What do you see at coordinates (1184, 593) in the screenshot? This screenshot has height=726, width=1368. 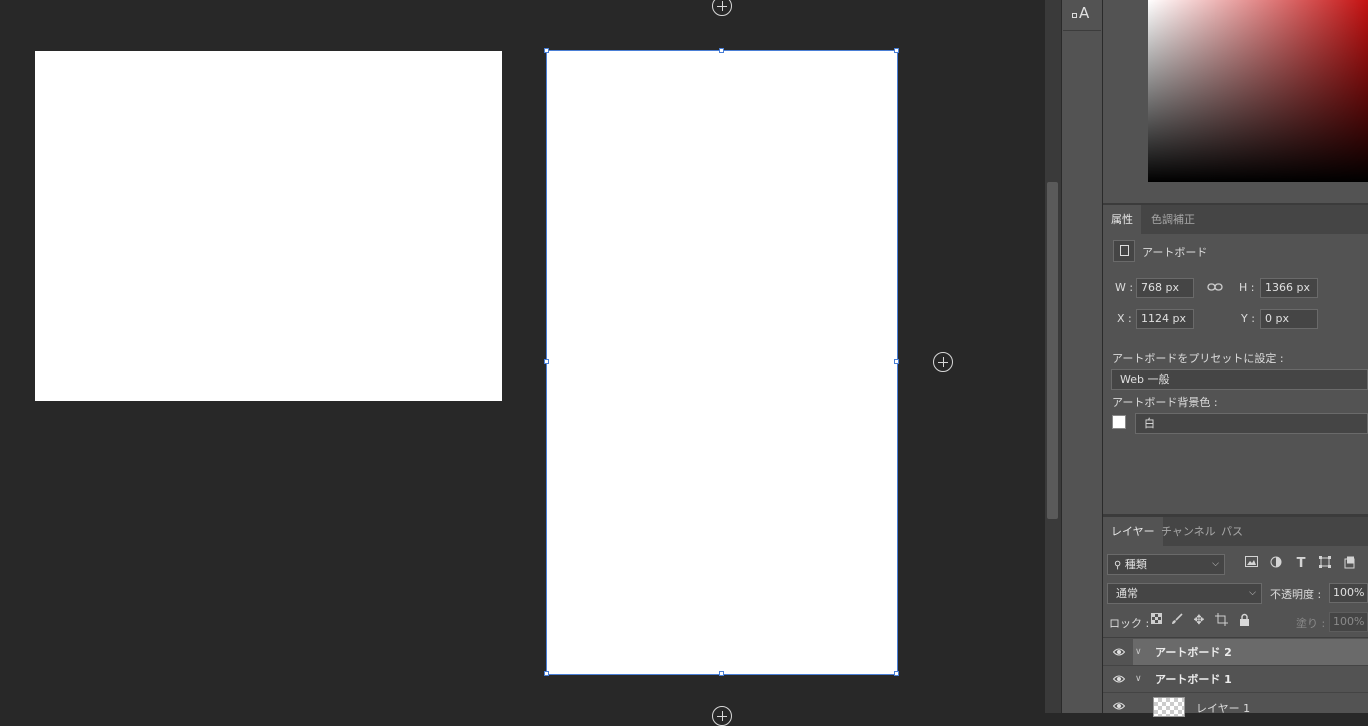 I see `blend-mode-dropdown: 通常 ⌵` at bounding box center [1184, 593].